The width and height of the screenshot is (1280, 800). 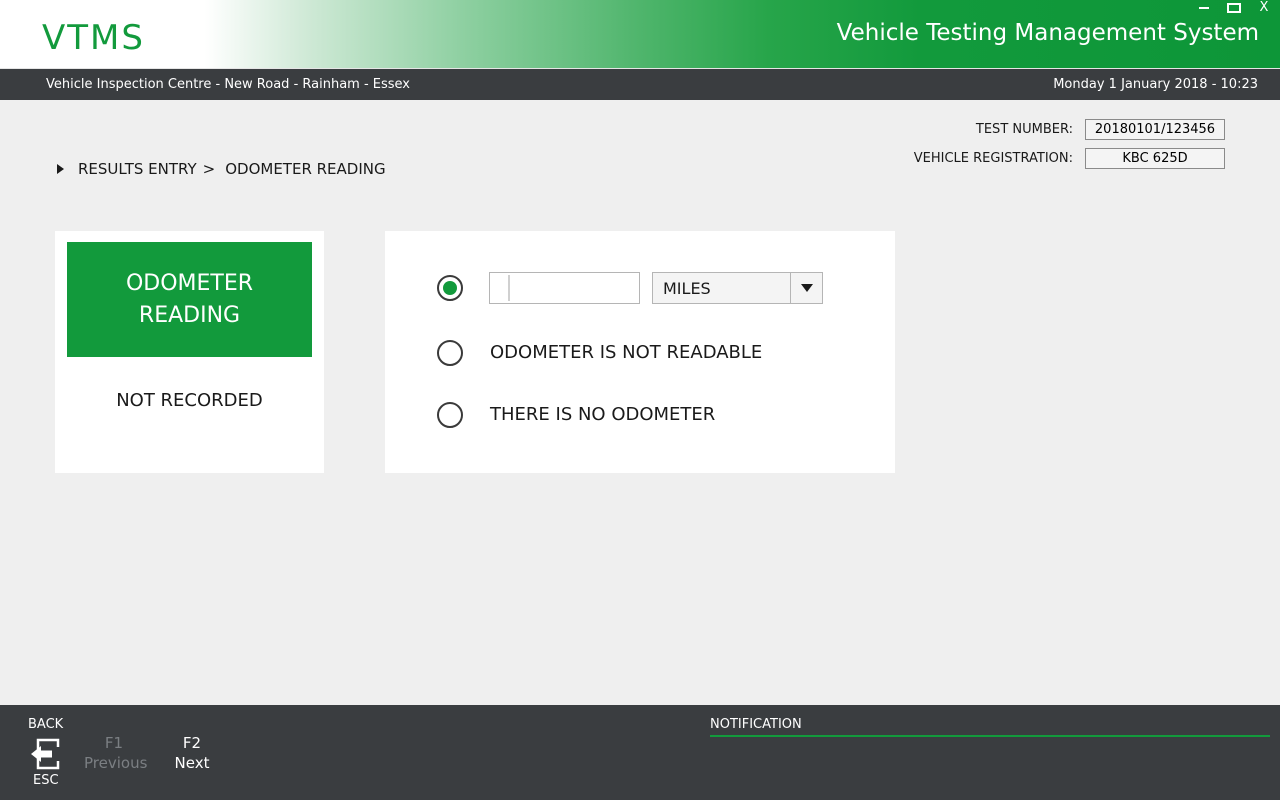 What do you see at coordinates (189, 400) in the screenshot?
I see `odometer-status: NOT RECORDED` at bounding box center [189, 400].